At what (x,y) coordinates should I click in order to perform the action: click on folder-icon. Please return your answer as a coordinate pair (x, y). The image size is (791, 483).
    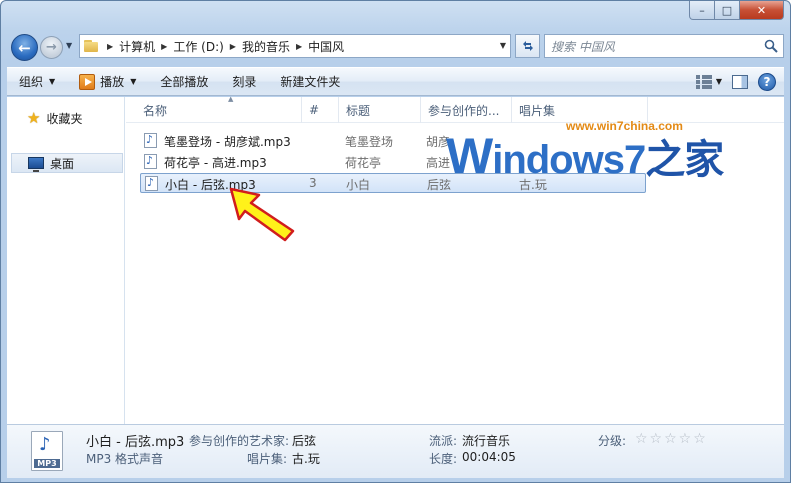
    Looking at the image, I should click on (92, 46).